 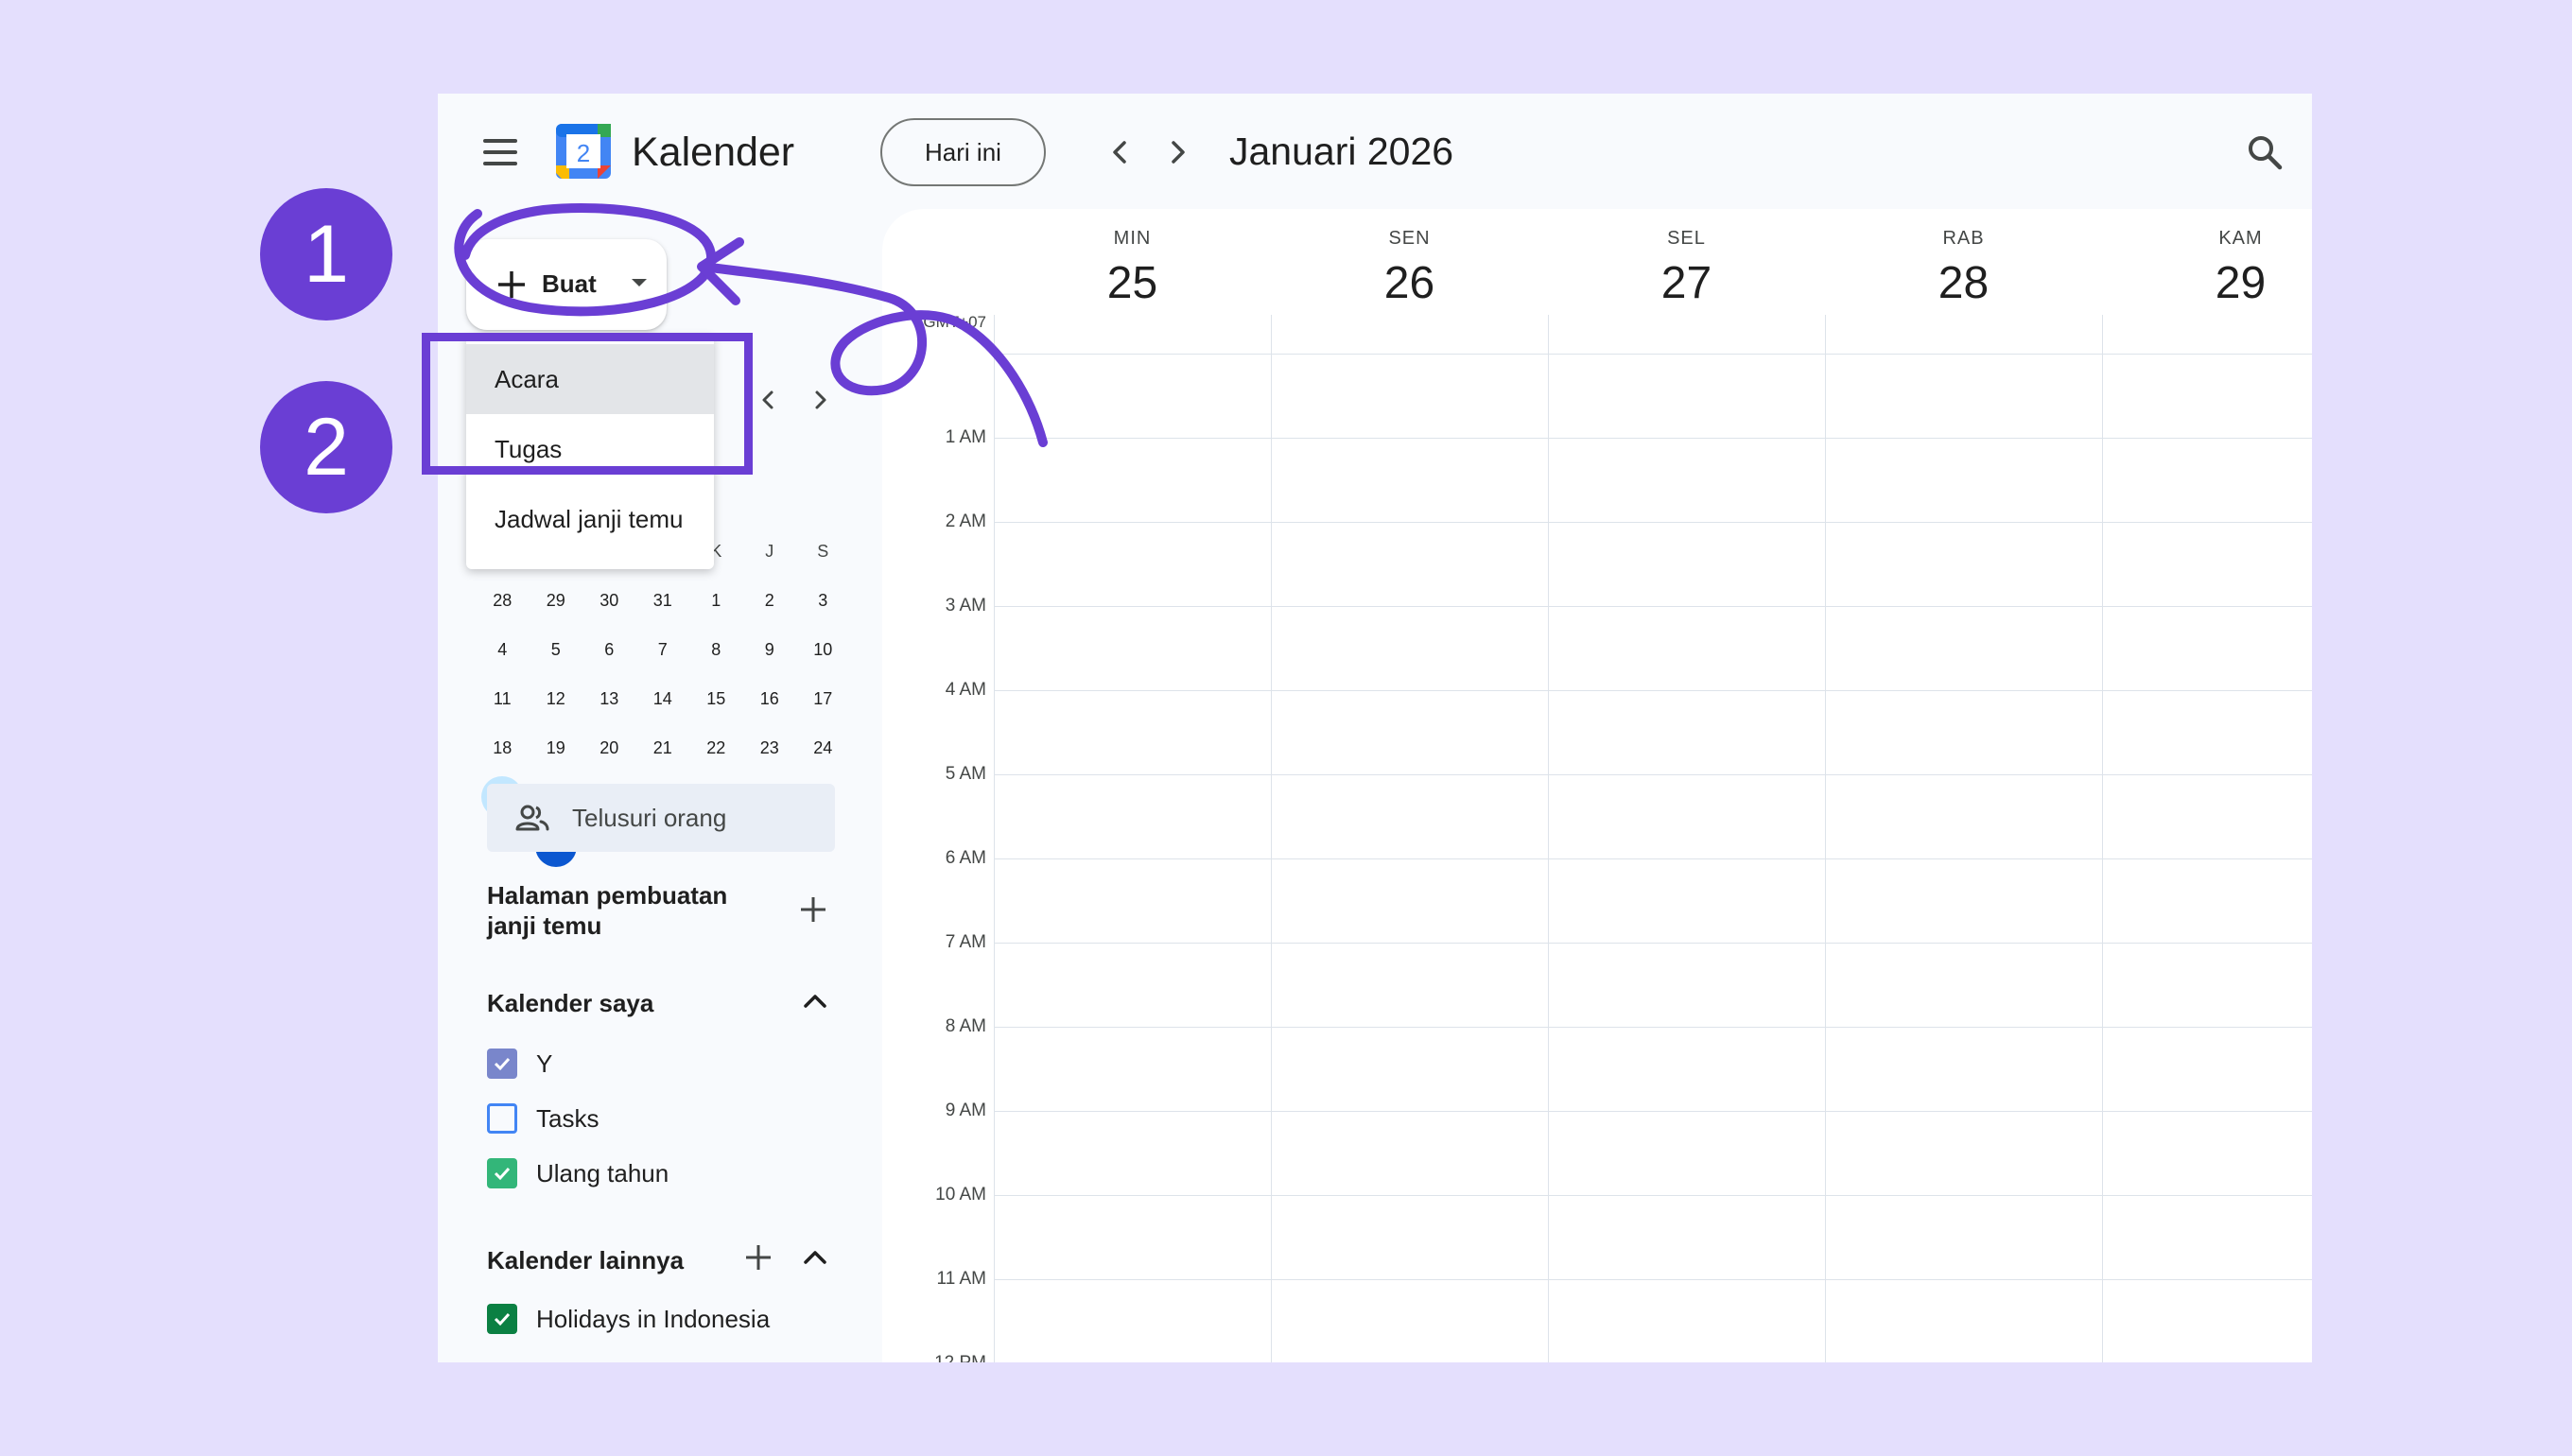 What do you see at coordinates (609, 698) in the screenshot?
I see `mini-day: 13` at bounding box center [609, 698].